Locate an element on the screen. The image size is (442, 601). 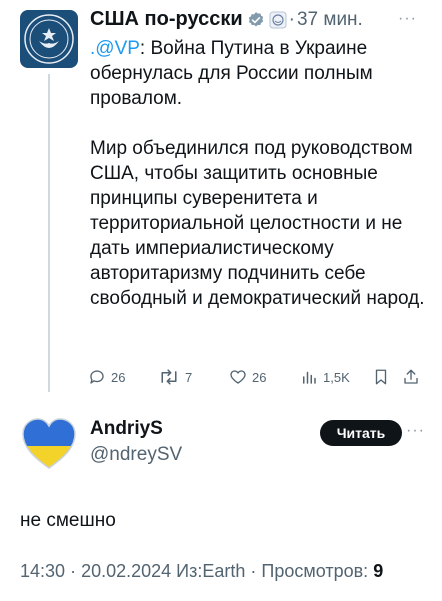
author-name: США по-русски is located at coordinates (166, 19).